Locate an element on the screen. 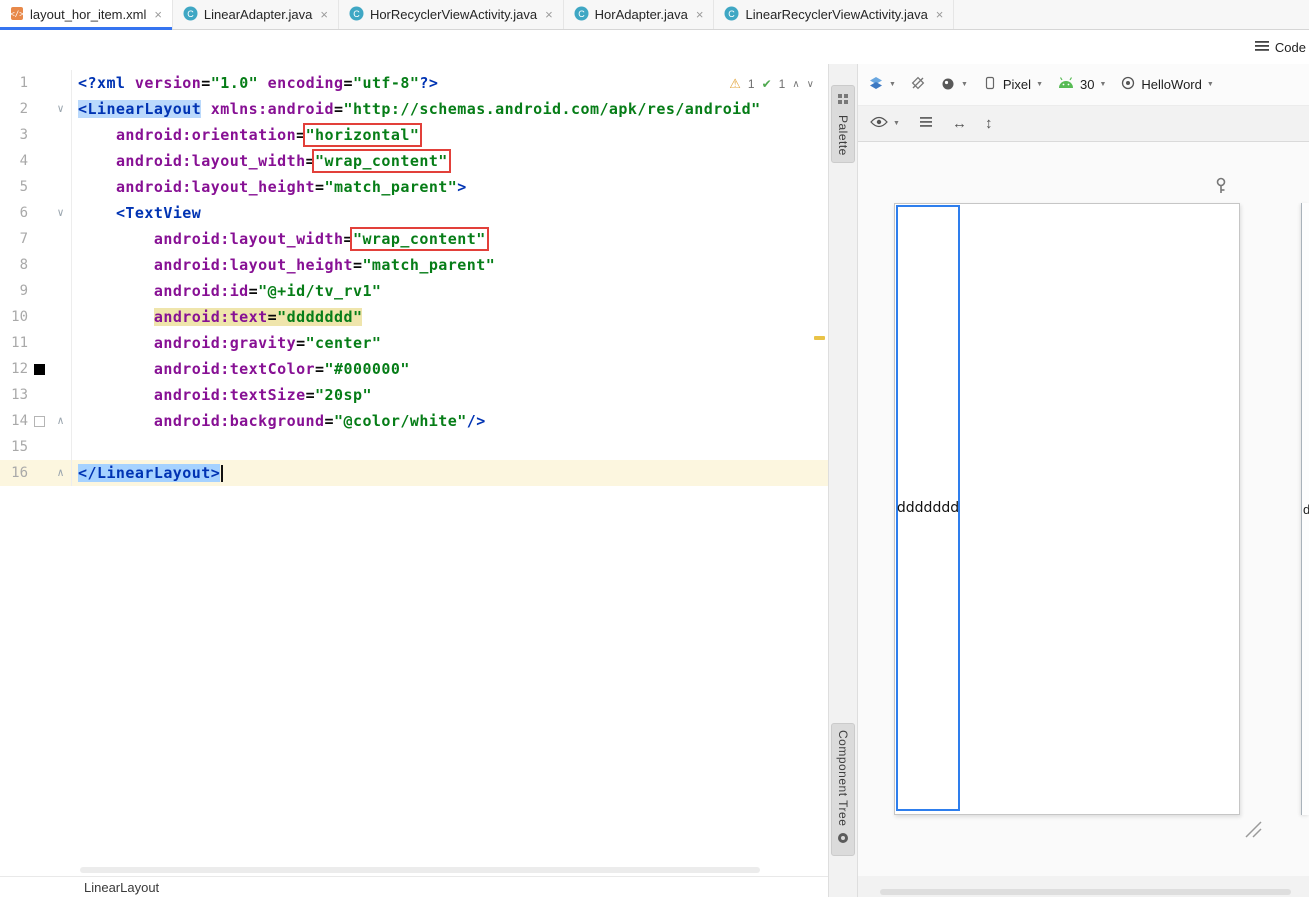  device-frame-button is located at coordinates (918, 84).